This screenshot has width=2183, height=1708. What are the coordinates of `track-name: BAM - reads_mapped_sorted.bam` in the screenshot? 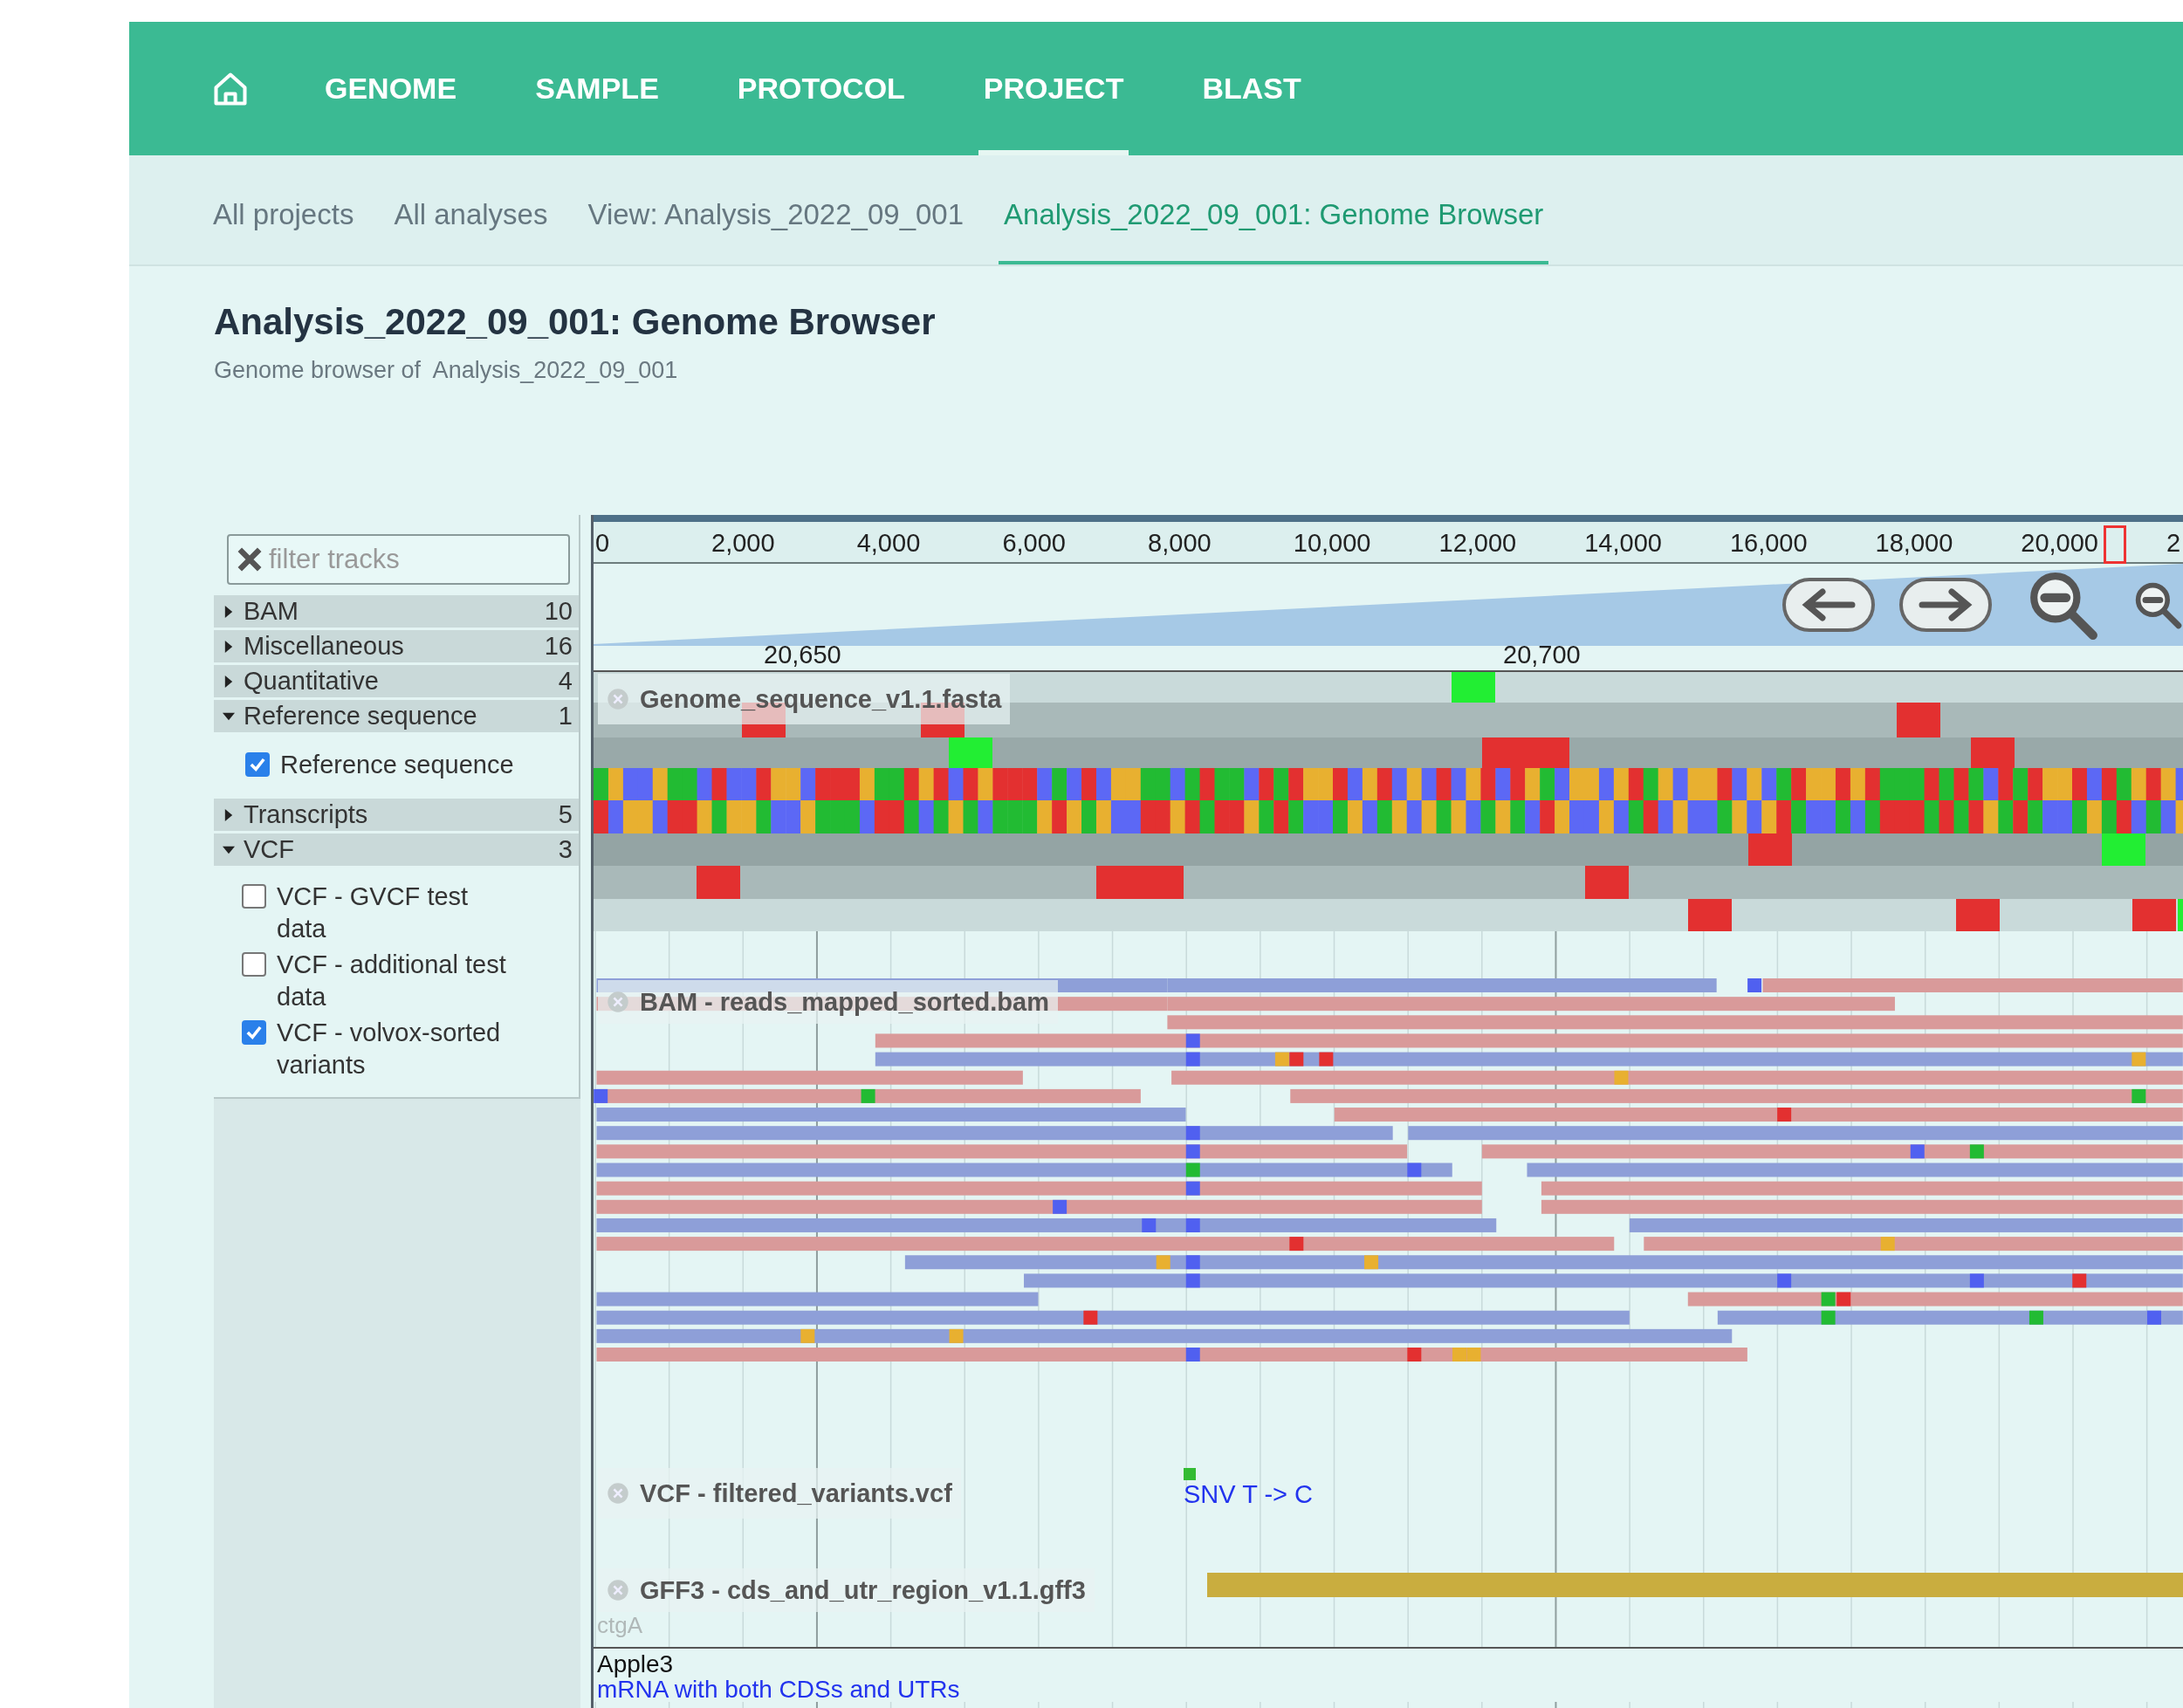 It's located at (845, 1002).